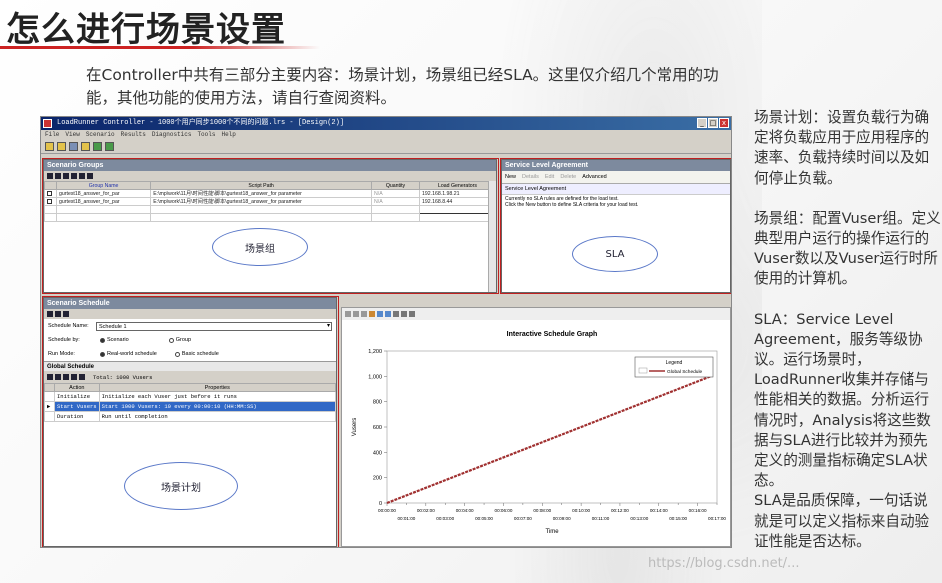  I want to click on app-icon, so click(47, 123).